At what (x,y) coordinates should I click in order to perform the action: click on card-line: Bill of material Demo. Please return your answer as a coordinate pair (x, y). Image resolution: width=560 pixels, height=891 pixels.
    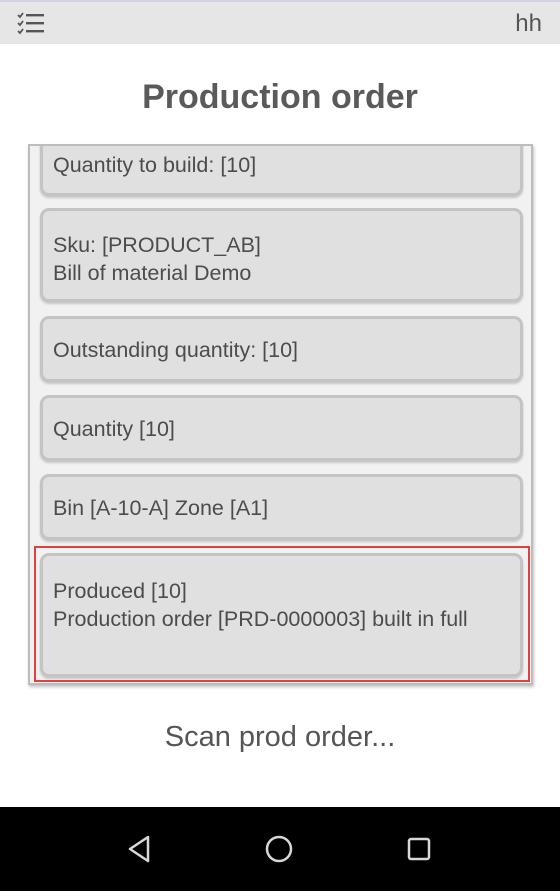
    Looking at the image, I should click on (152, 273).